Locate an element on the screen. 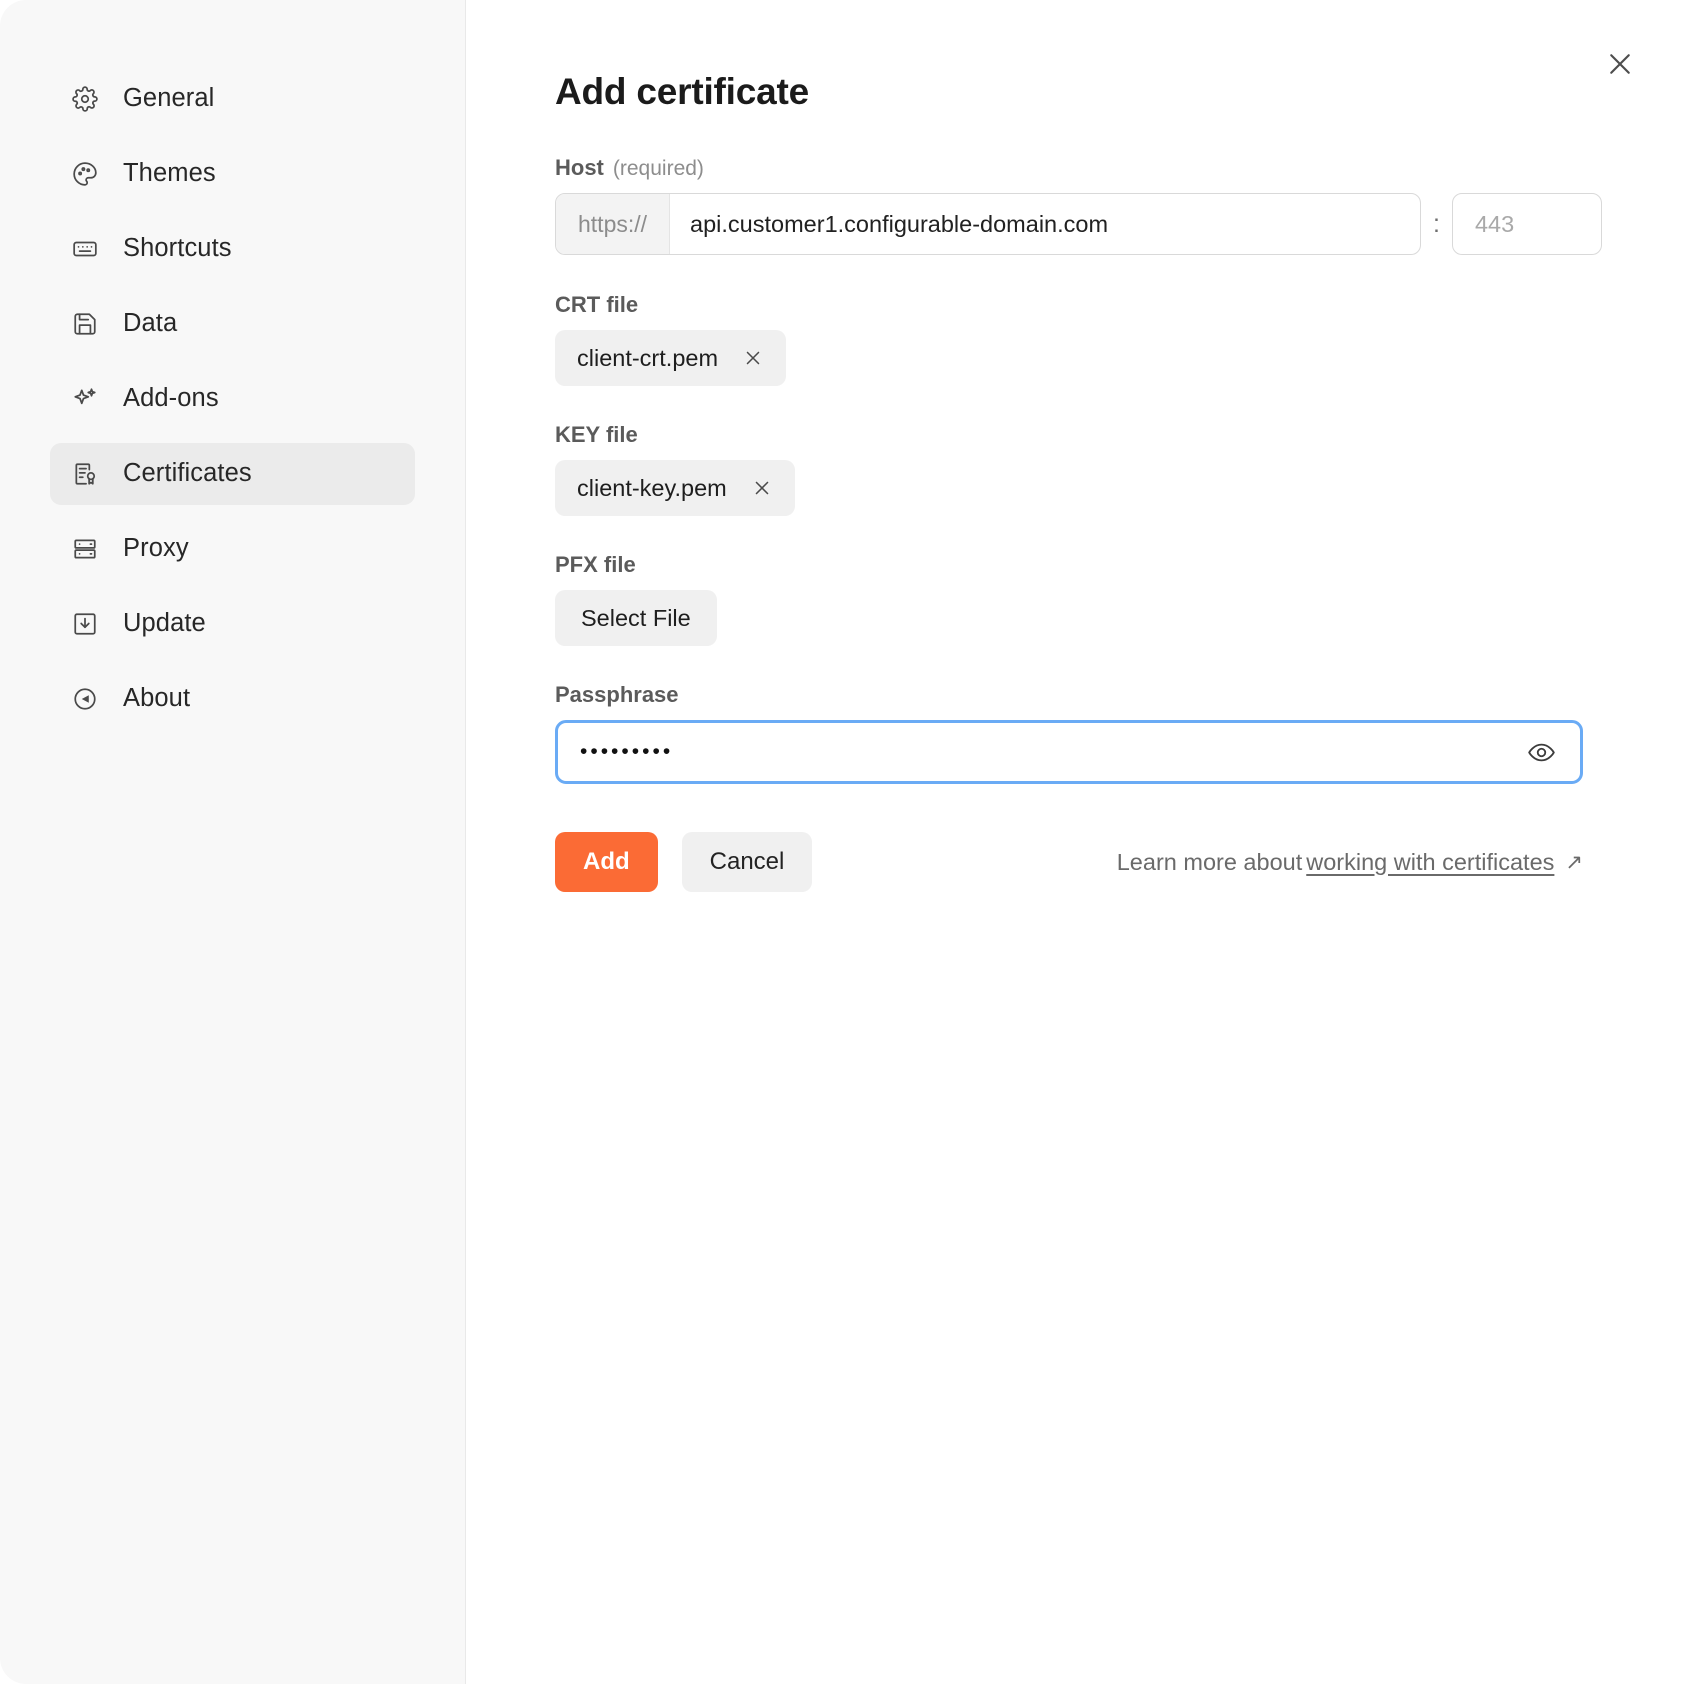  crt-field-group: CRT file client-crt.pem is located at coordinates (1085, 339).